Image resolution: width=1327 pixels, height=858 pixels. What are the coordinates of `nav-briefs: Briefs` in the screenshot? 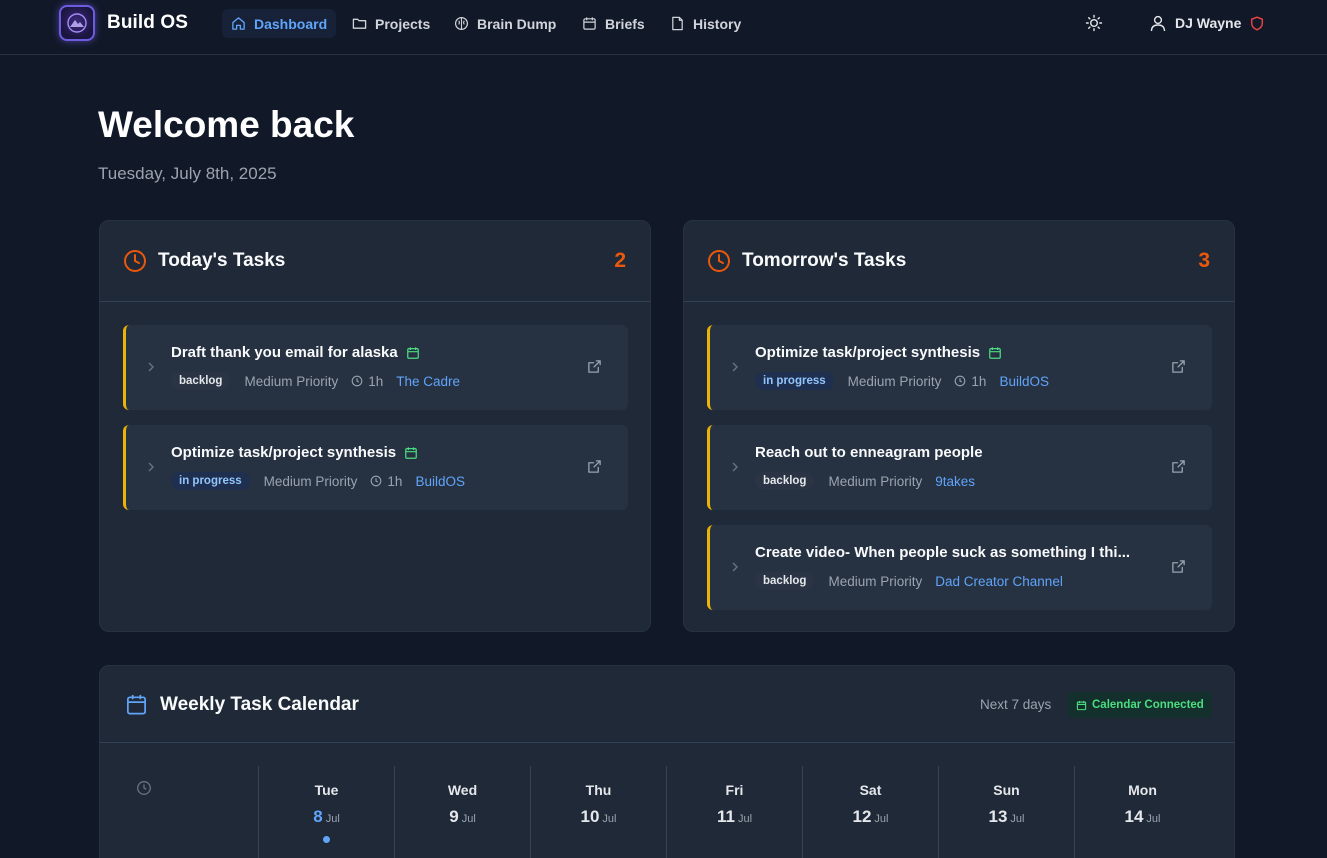 It's located at (613, 23).